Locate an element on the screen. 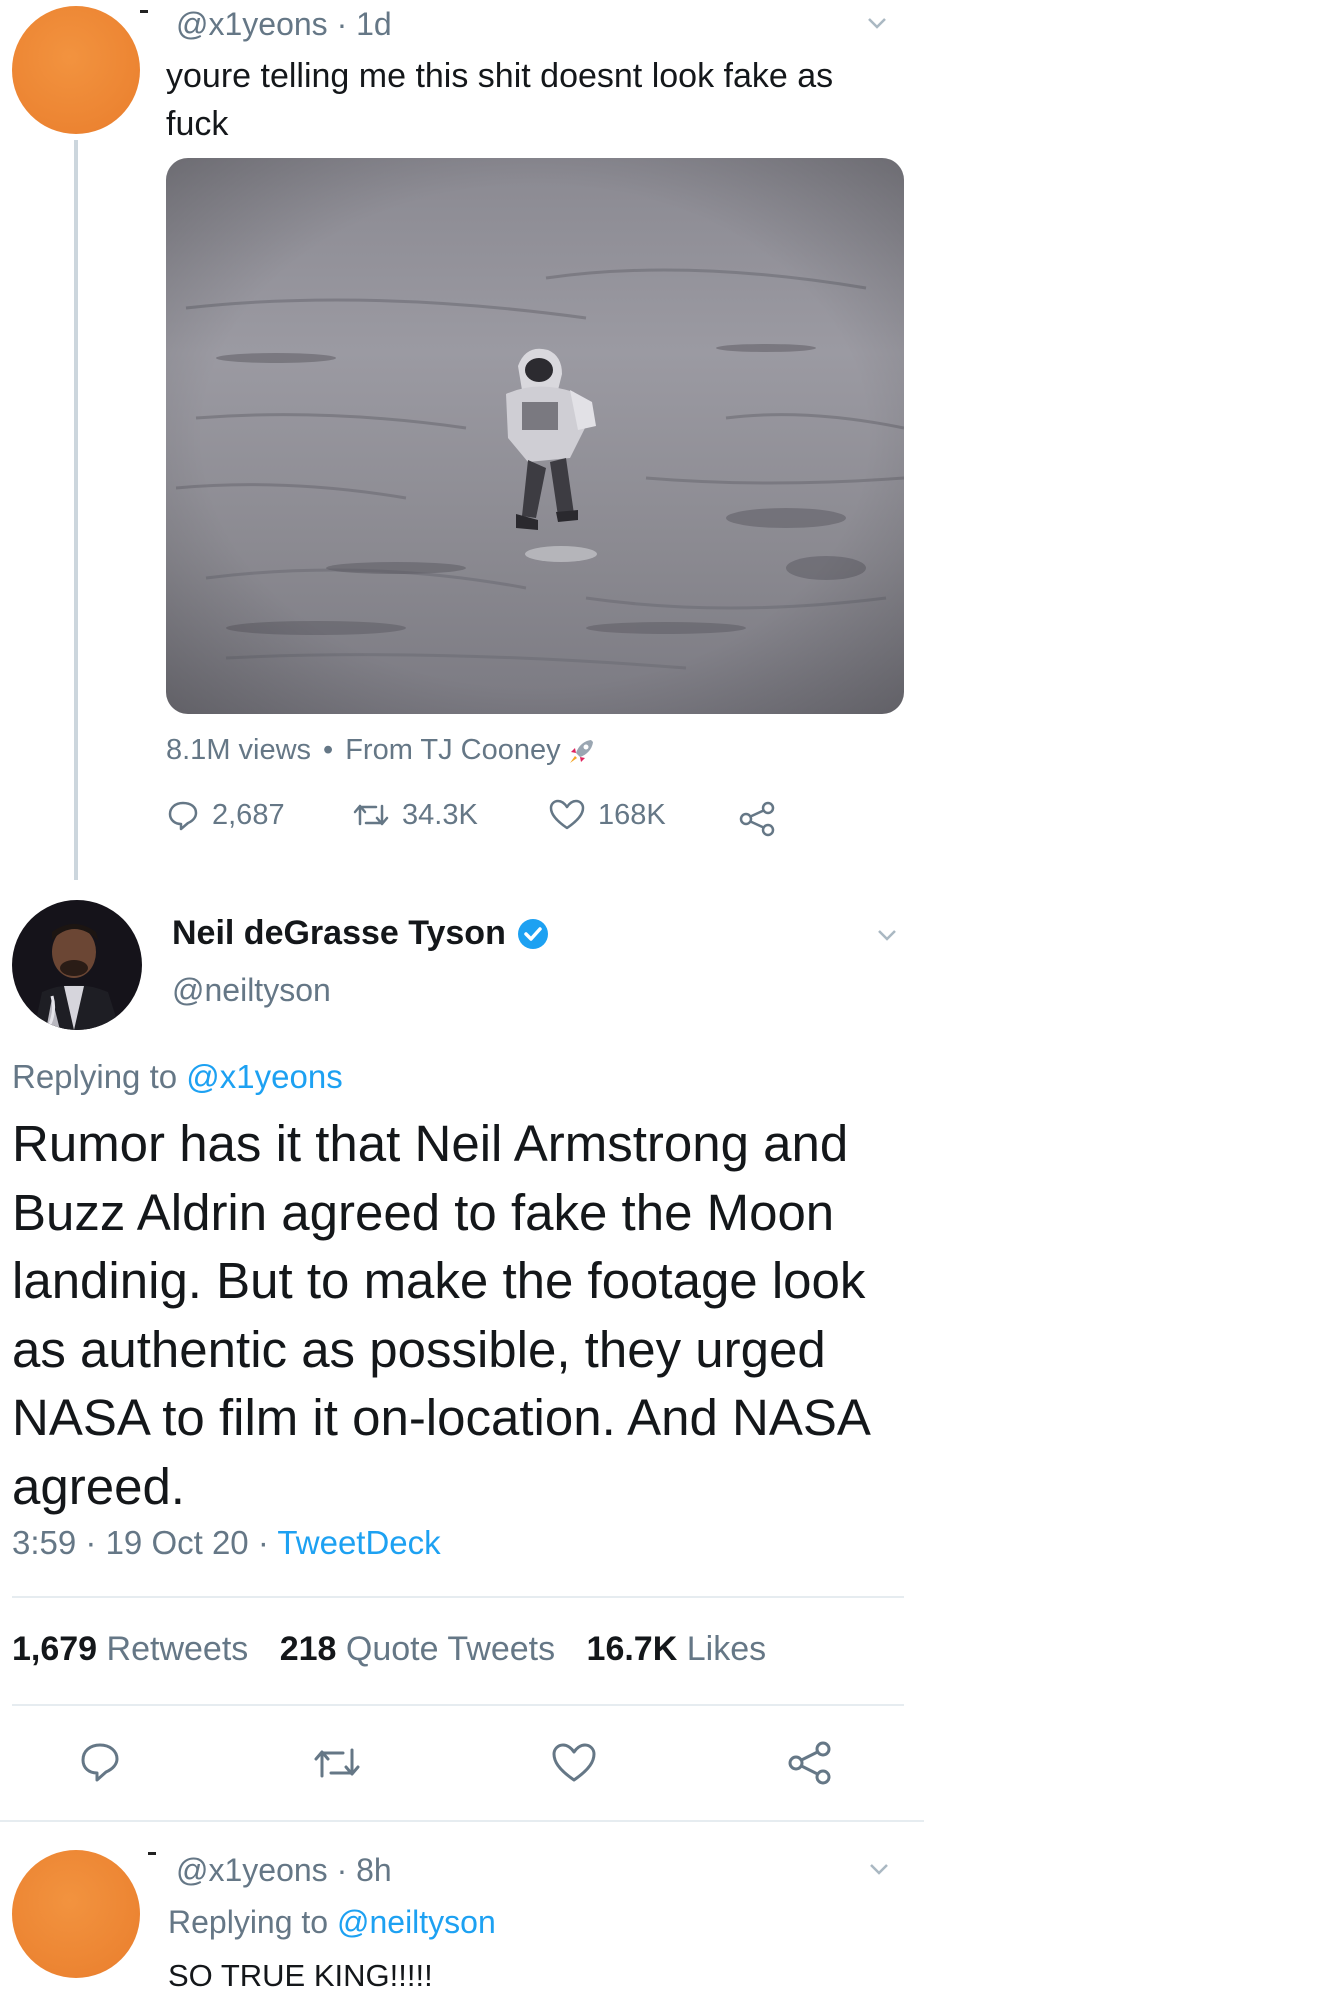  rocket-icon is located at coordinates (581, 751).